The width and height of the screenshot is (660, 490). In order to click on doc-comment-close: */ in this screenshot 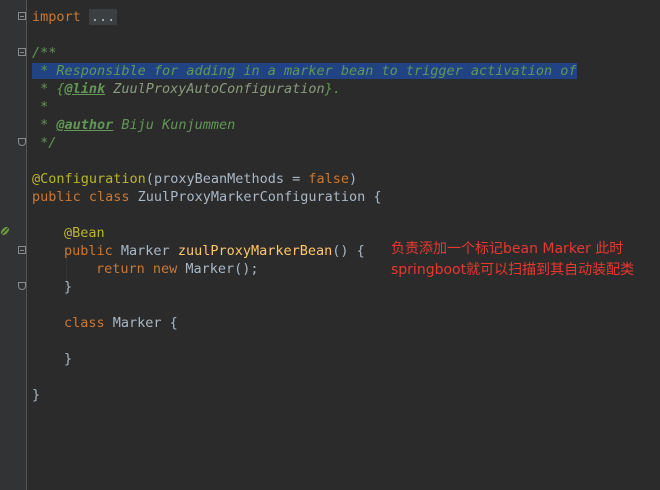, I will do `click(44, 143)`.